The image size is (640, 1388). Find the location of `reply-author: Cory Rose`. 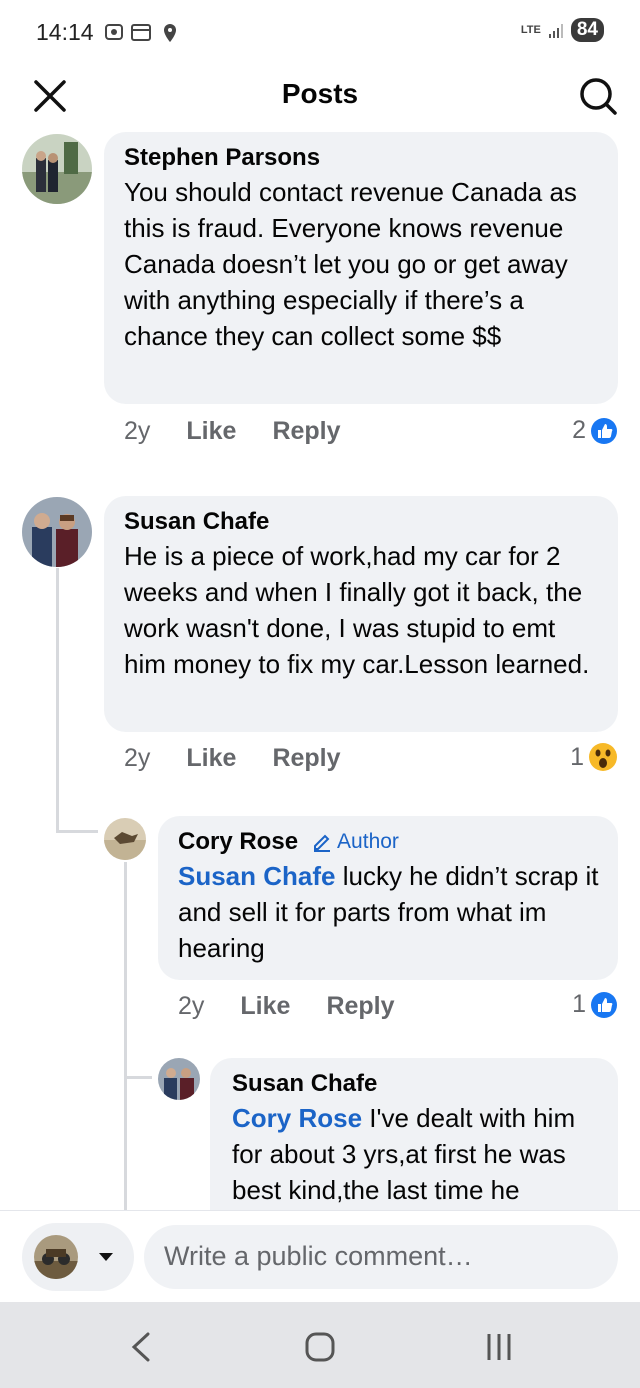

reply-author: Cory Rose is located at coordinates (238, 842).